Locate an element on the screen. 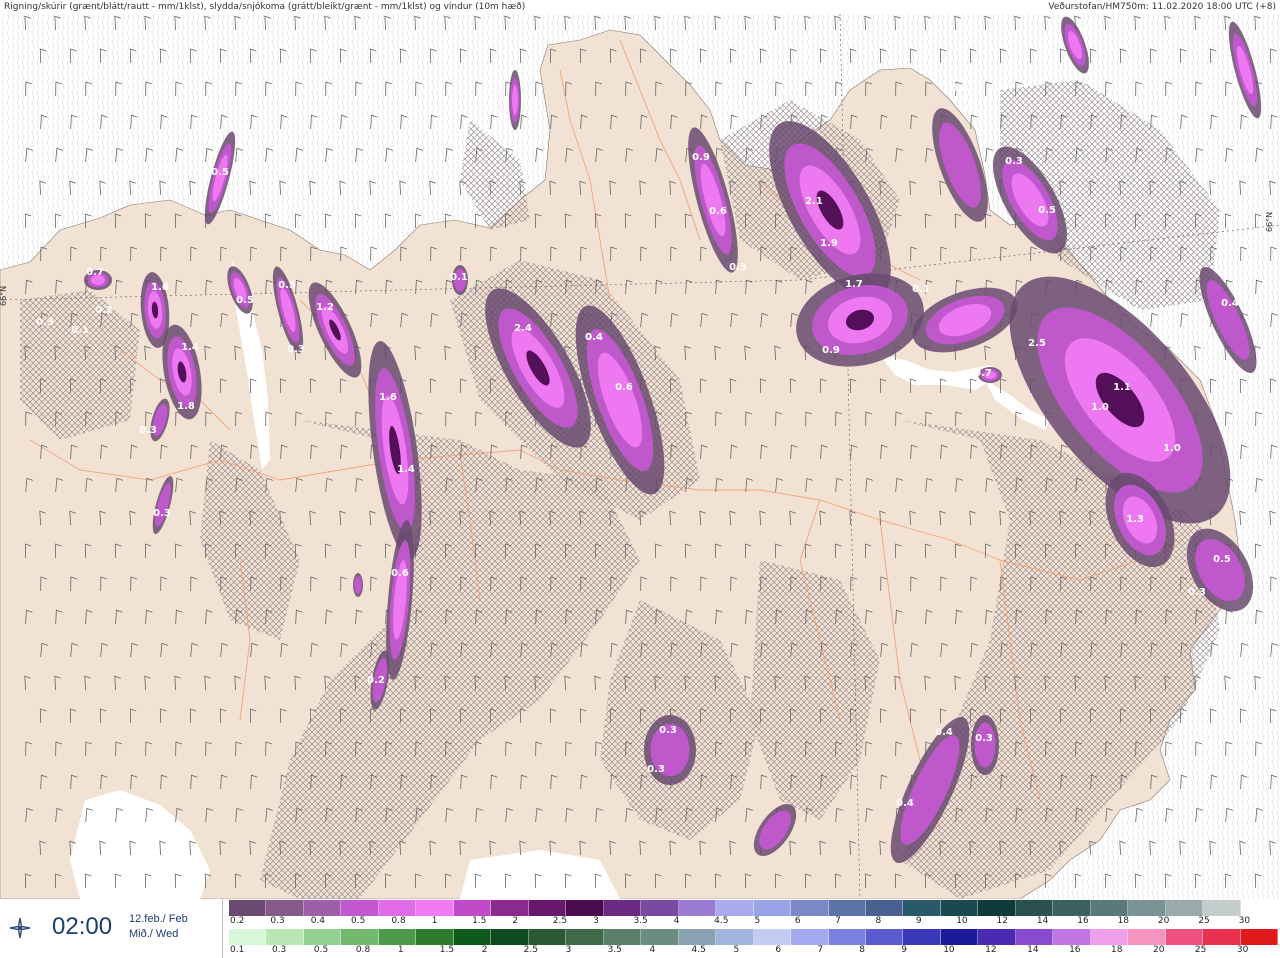  rain-scale-tick-label: 12 is located at coordinates (991, 950).